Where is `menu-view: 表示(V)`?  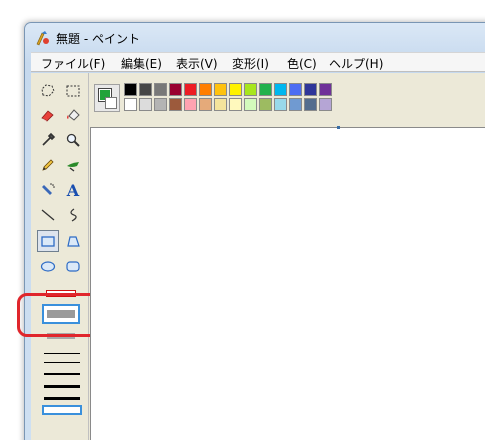
menu-view: 表示(V) is located at coordinates (197, 63).